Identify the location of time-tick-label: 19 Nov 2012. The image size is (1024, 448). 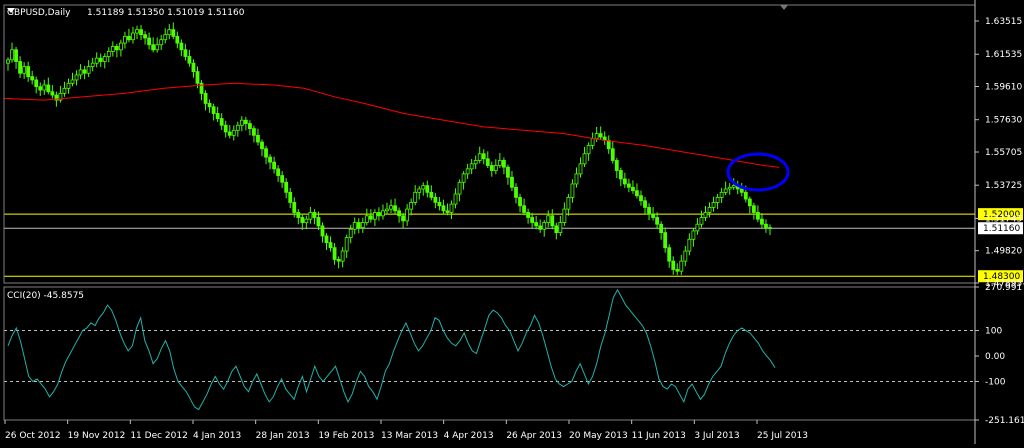
(97, 436).